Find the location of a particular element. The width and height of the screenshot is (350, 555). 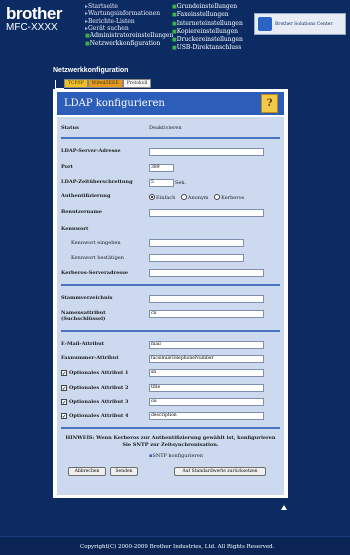

solutions-center-label: Brother Solutions Center is located at coordinates (304, 24).